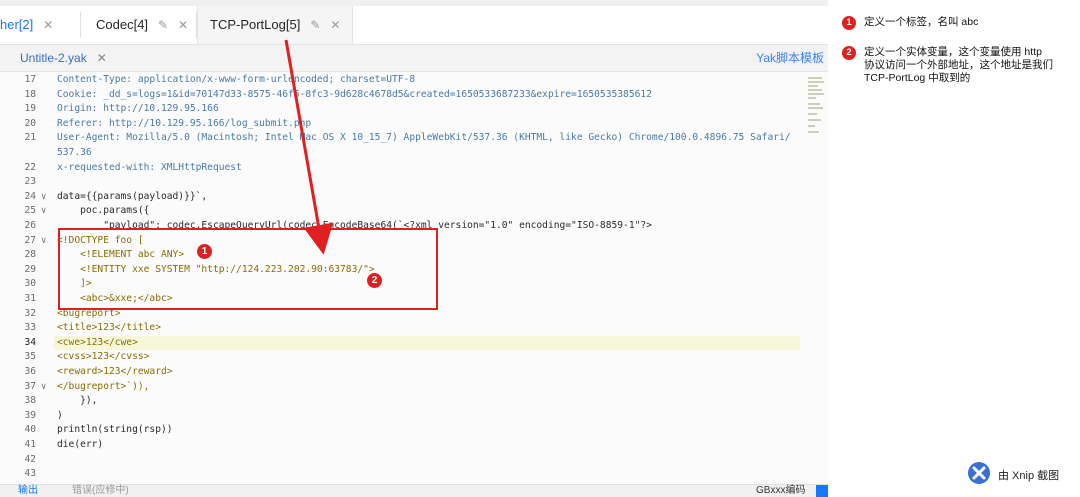 This screenshot has height=497, width=1080. What do you see at coordinates (849, 53) in the screenshot?
I see `note-number: 2` at bounding box center [849, 53].